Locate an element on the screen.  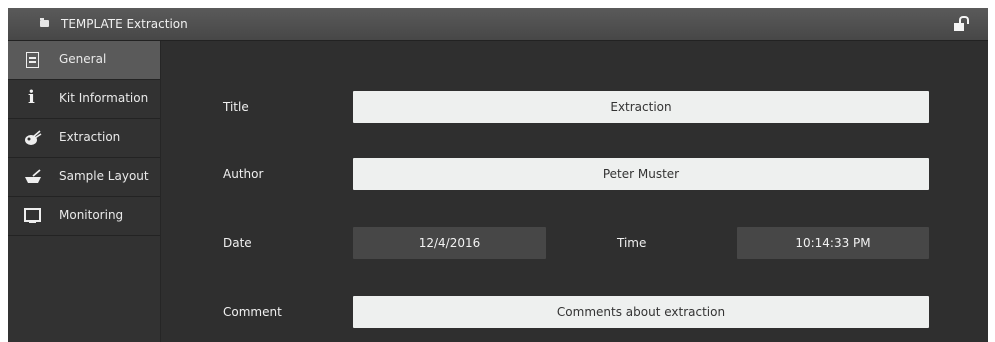
date-label: Date is located at coordinates (237, 243).